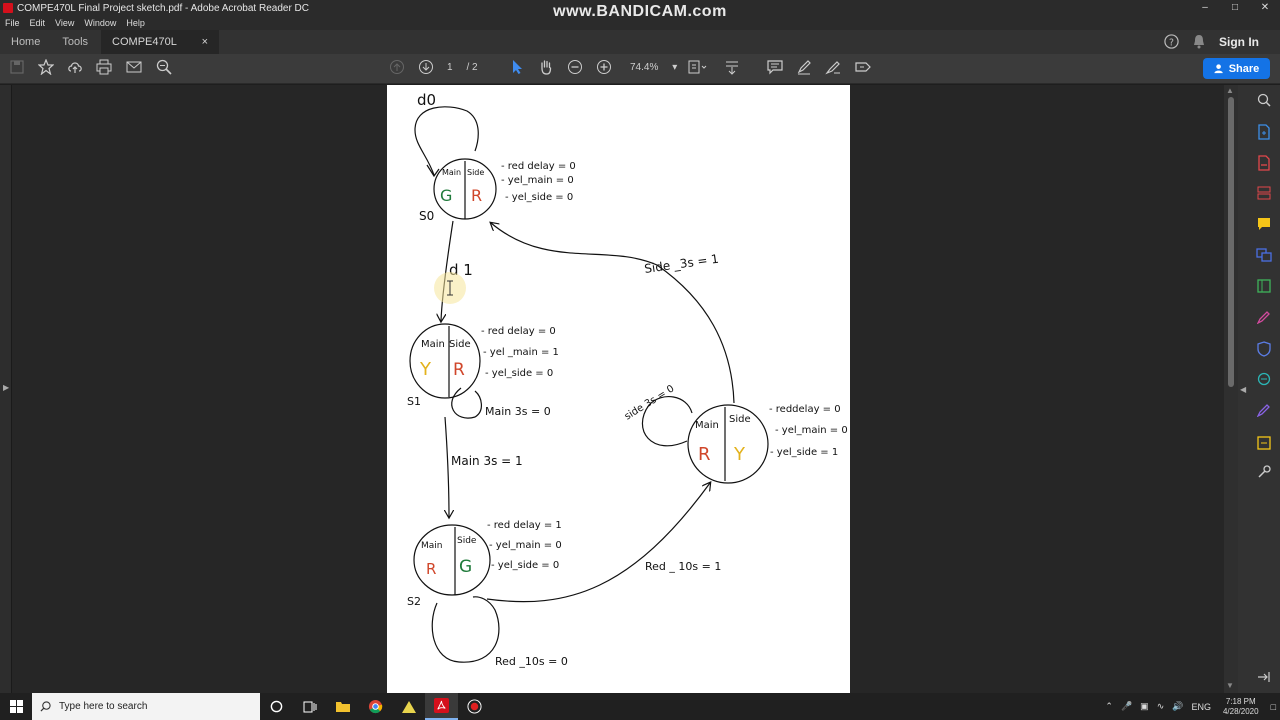 Image resolution: width=1280 pixels, height=720 pixels. Describe the element at coordinates (1239, 42) in the screenshot. I see `sign-in-link: Sign In` at that location.